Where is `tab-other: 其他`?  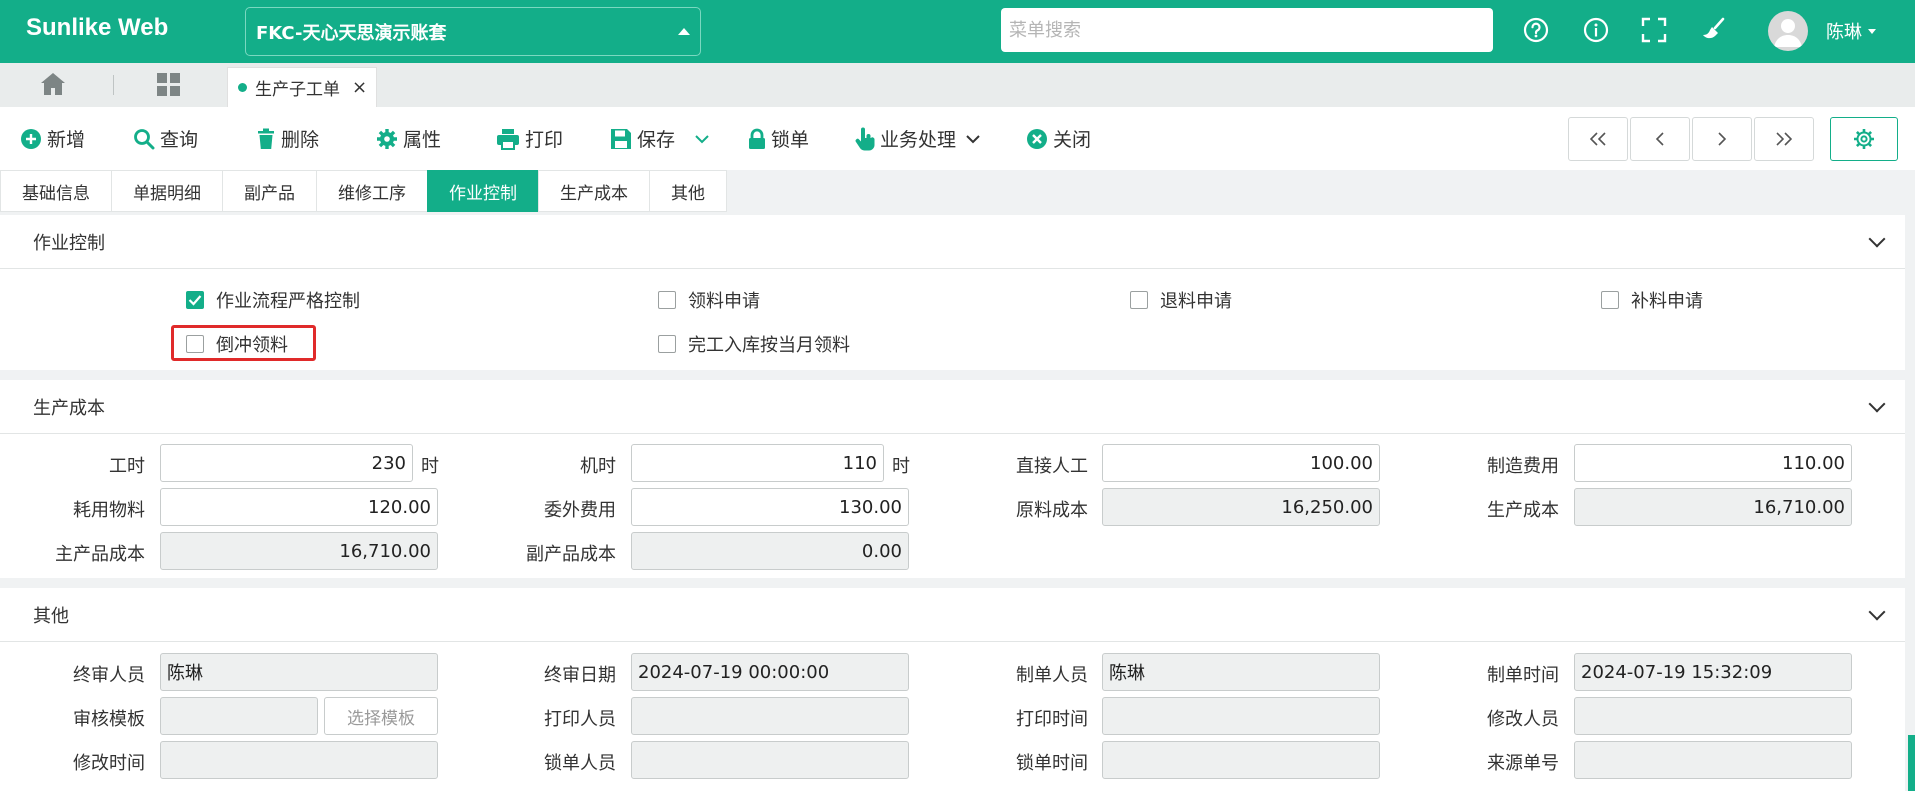
tab-other: 其他 is located at coordinates (688, 191).